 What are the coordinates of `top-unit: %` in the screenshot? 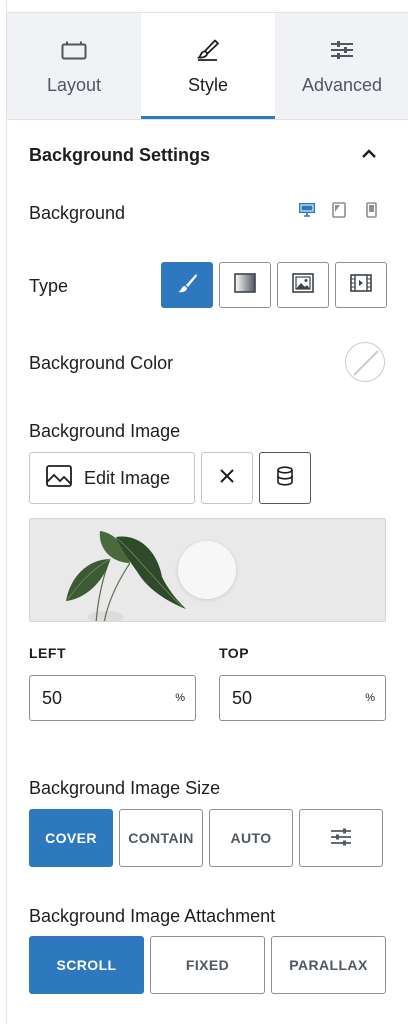 It's located at (370, 698).